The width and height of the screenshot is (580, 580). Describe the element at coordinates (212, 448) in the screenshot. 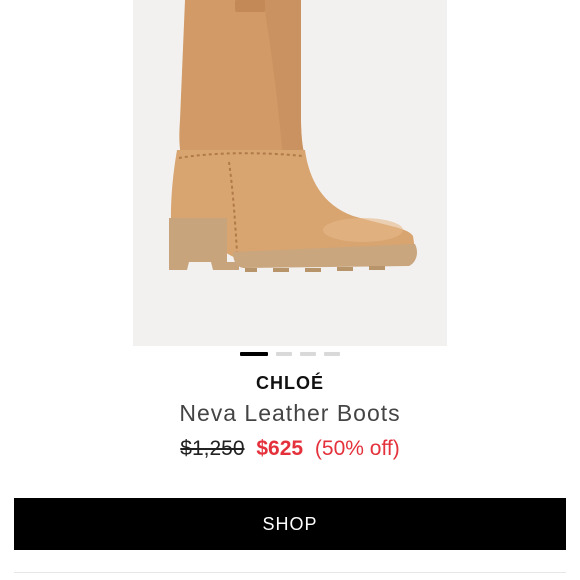

I see `original-price: $1,250` at that location.